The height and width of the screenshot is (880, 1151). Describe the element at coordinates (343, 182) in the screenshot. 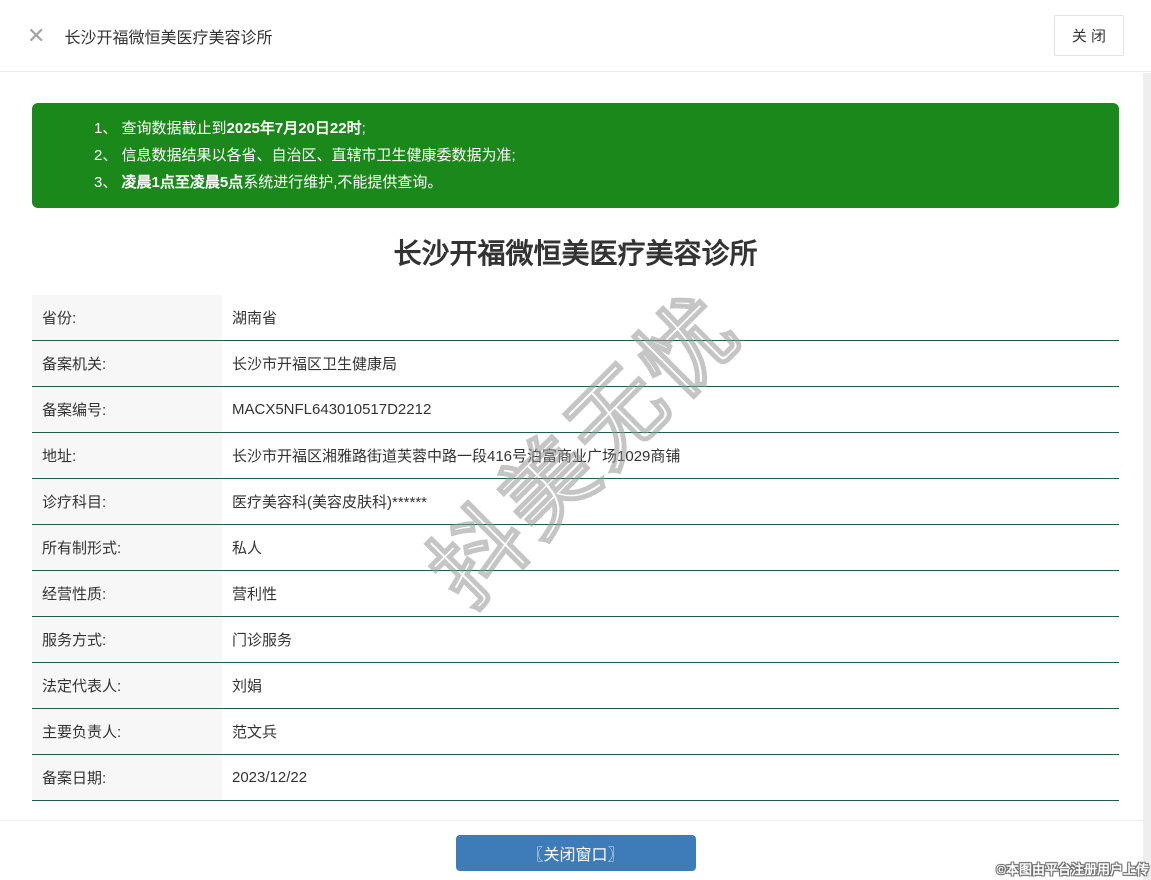

I see `notice-line3-suffix: 系统进行维护,不能提供查询。` at that location.